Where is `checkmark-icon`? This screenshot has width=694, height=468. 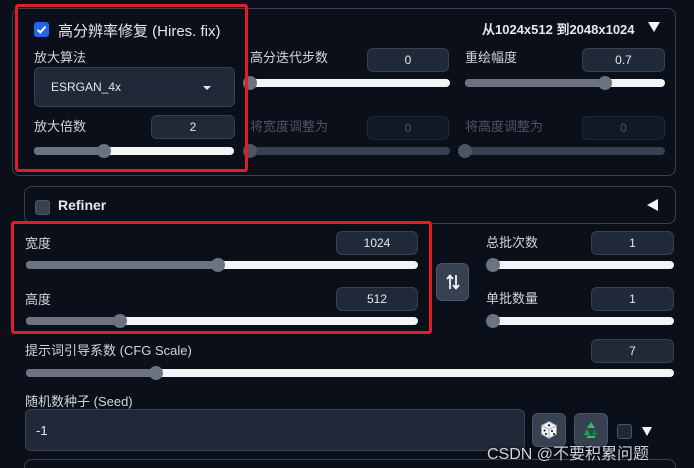
checkmark-icon is located at coordinates (41, 29).